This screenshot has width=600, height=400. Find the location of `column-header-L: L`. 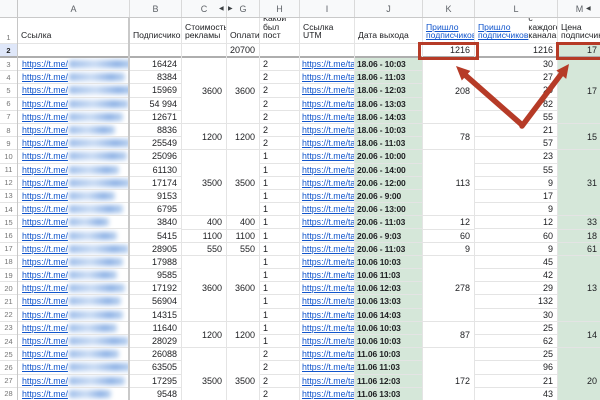

column-header-L: L is located at coordinates (516, 8).